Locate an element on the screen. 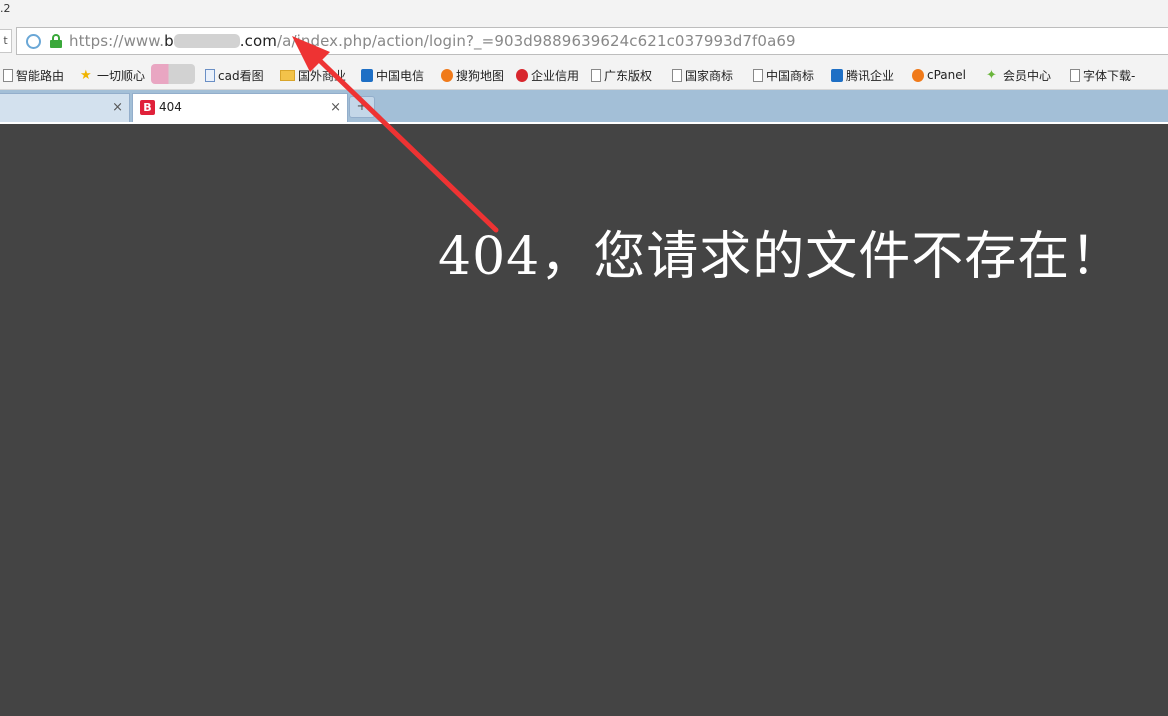 The image size is (1168, 716). bookmark-item: 智能路由 is located at coordinates (33, 75).